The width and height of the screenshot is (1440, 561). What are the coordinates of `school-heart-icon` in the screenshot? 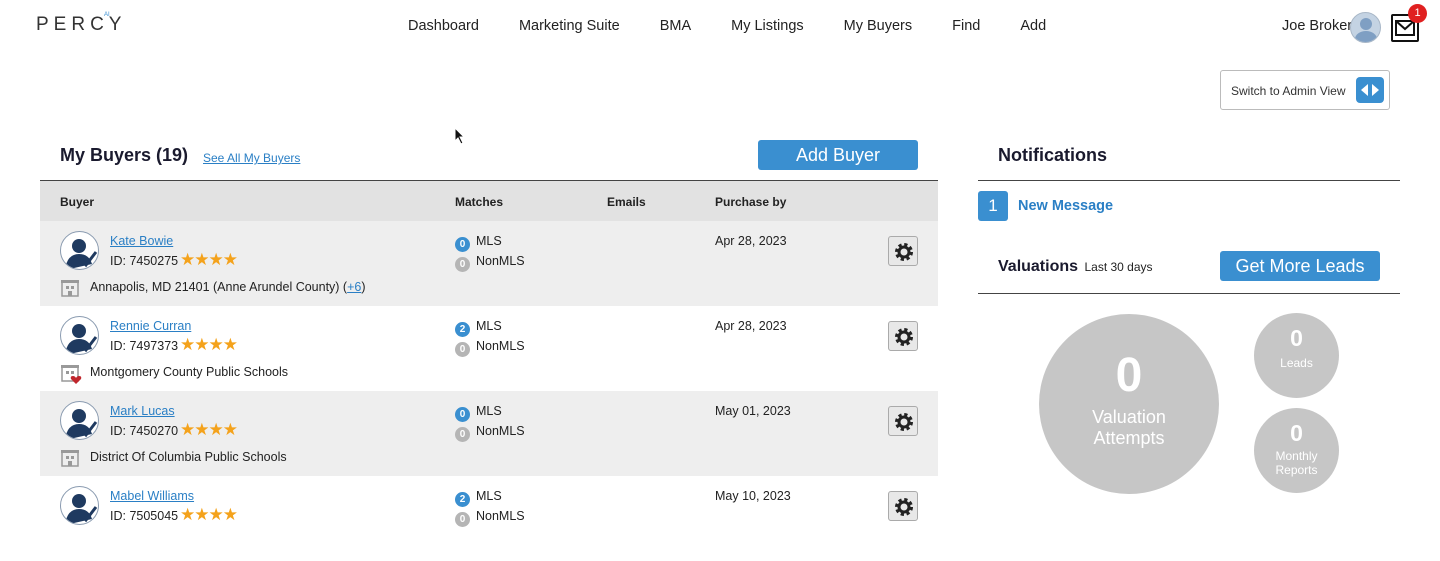 It's located at (71, 373).